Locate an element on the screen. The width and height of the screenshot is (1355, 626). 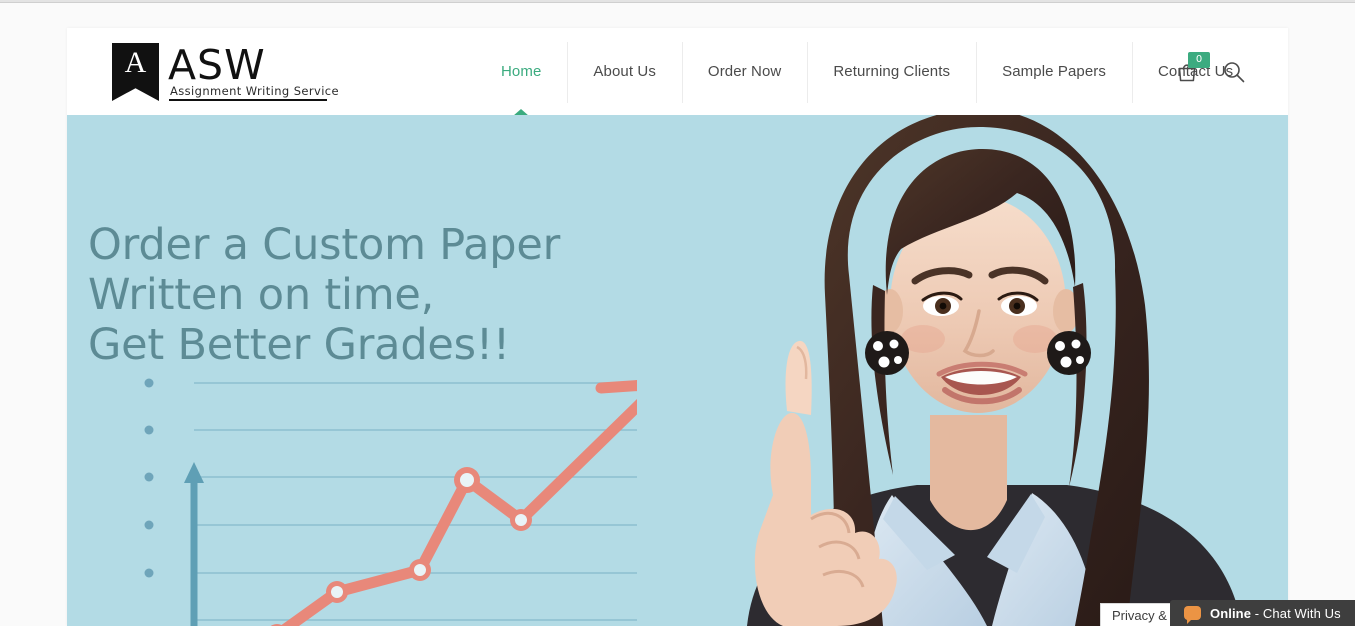
nav-item-home: Home is located at coordinates (521, 72).